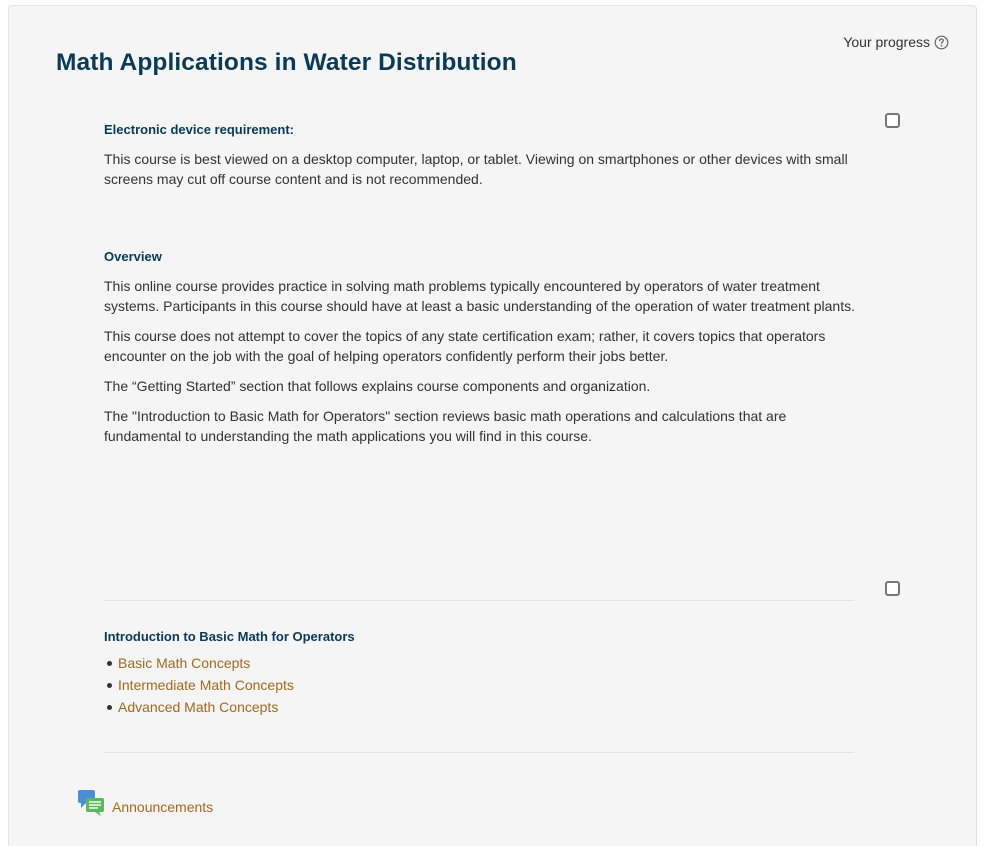 The width and height of the screenshot is (985, 846). Describe the element at coordinates (184, 663) in the screenshot. I see `basic-math-link: Basic Math Concepts` at that location.